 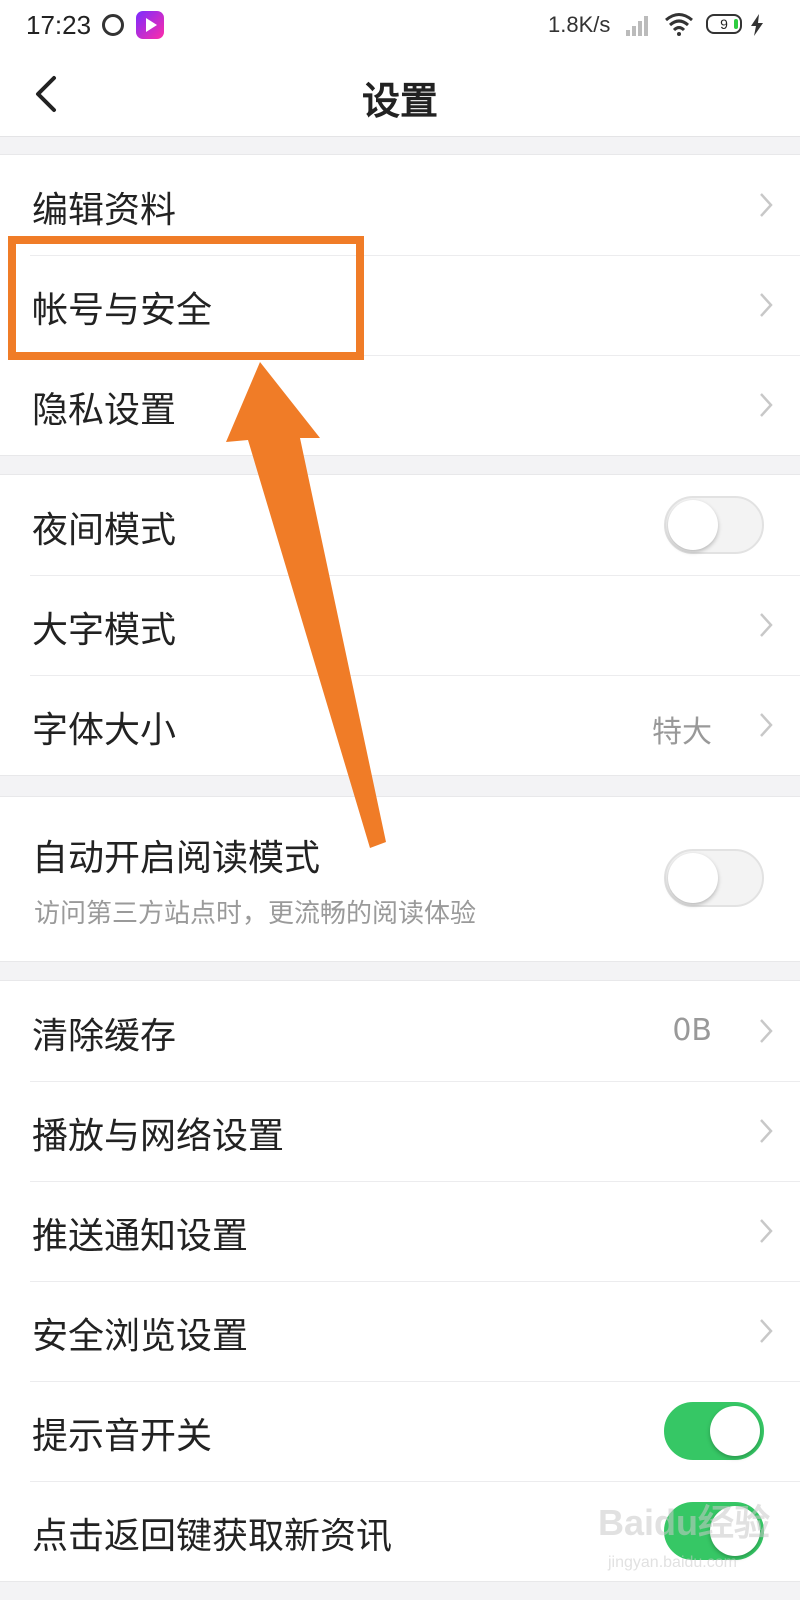 I want to click on settings-item-label: 点击返回键获取新资讯, so click(x=212, y=1536).